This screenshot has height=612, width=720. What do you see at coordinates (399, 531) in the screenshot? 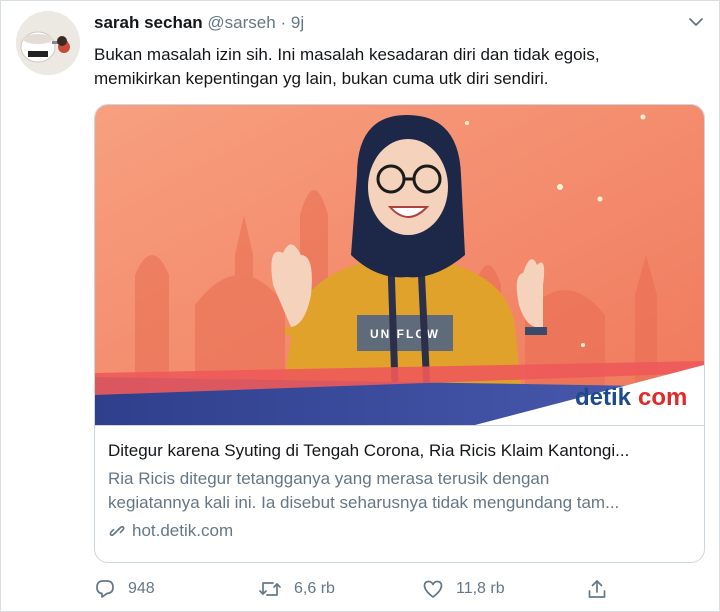
I see `card-domain: hot.detik.com` at bounding box center [399, 531].